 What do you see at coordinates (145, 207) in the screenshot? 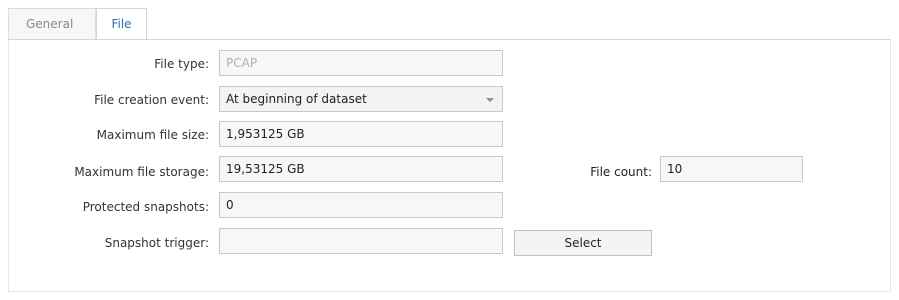
I see `protected-snapshots-label: Protected snapshots:` at bounding box center [145, 207].